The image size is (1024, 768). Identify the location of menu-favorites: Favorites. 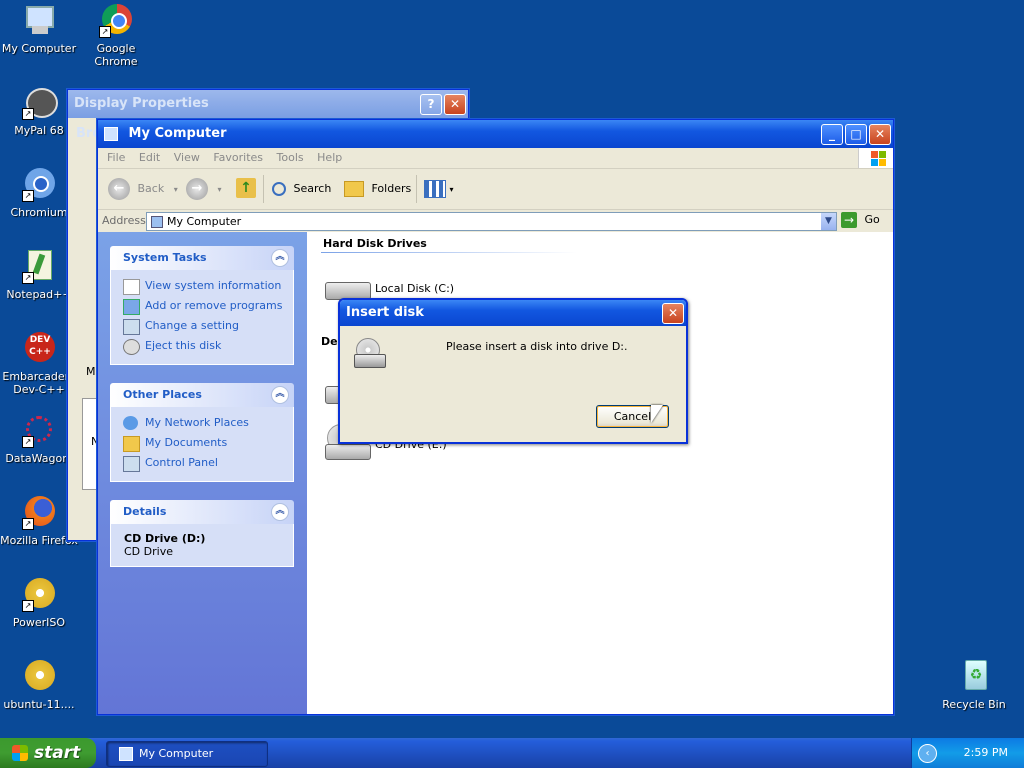
(238, 157).